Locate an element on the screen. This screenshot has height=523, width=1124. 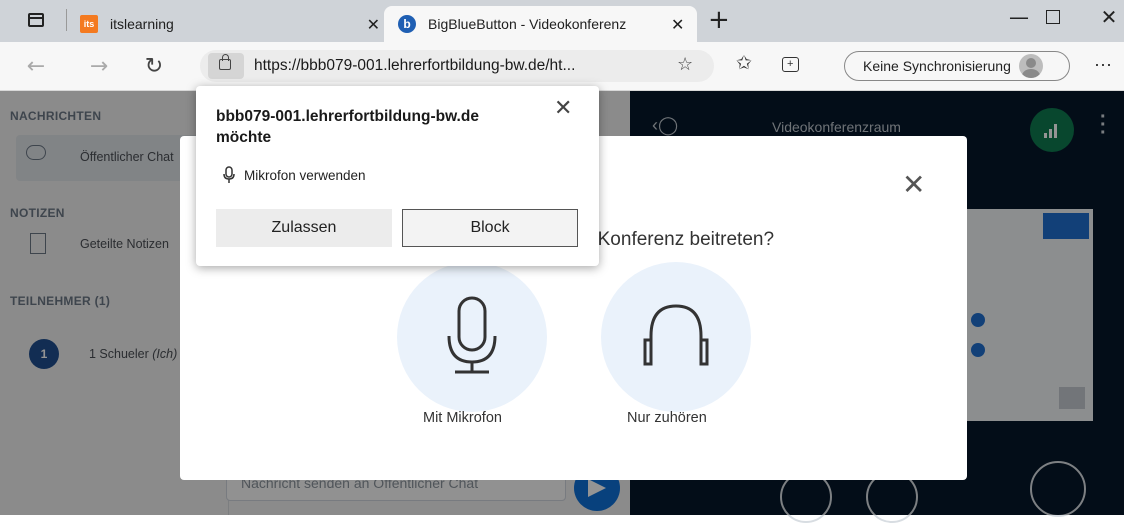
sync-label: Keine Synchronisierung is located at coordinates (937, 66).